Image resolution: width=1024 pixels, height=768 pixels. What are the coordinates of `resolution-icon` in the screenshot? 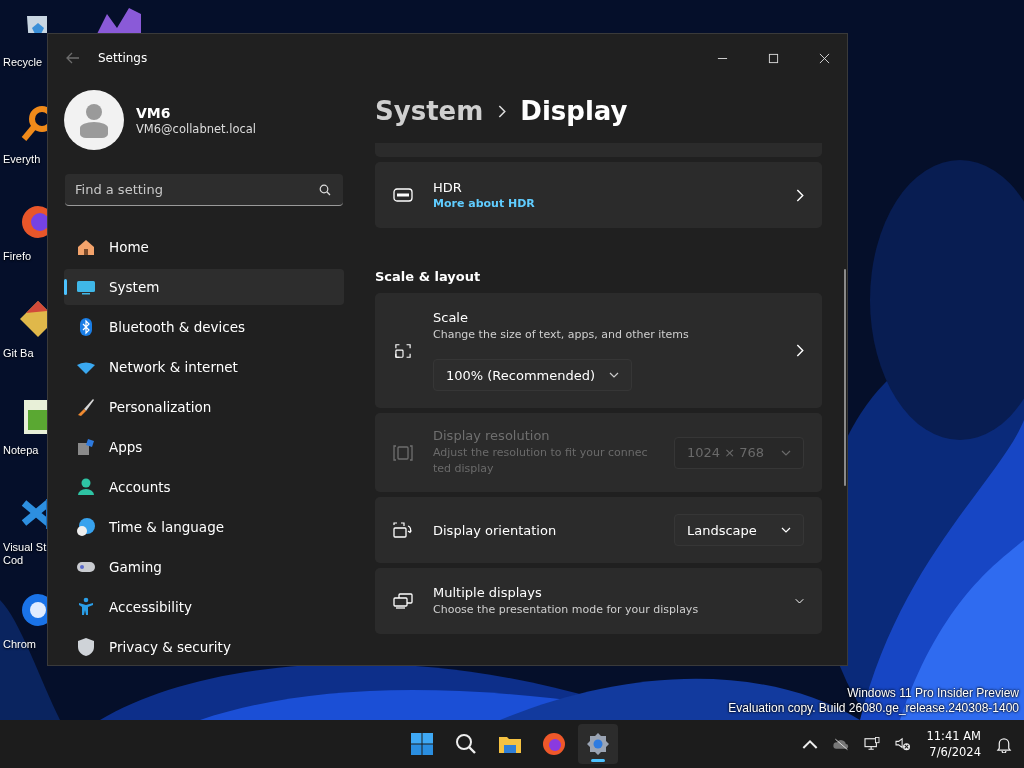 It's located at (403, 452).